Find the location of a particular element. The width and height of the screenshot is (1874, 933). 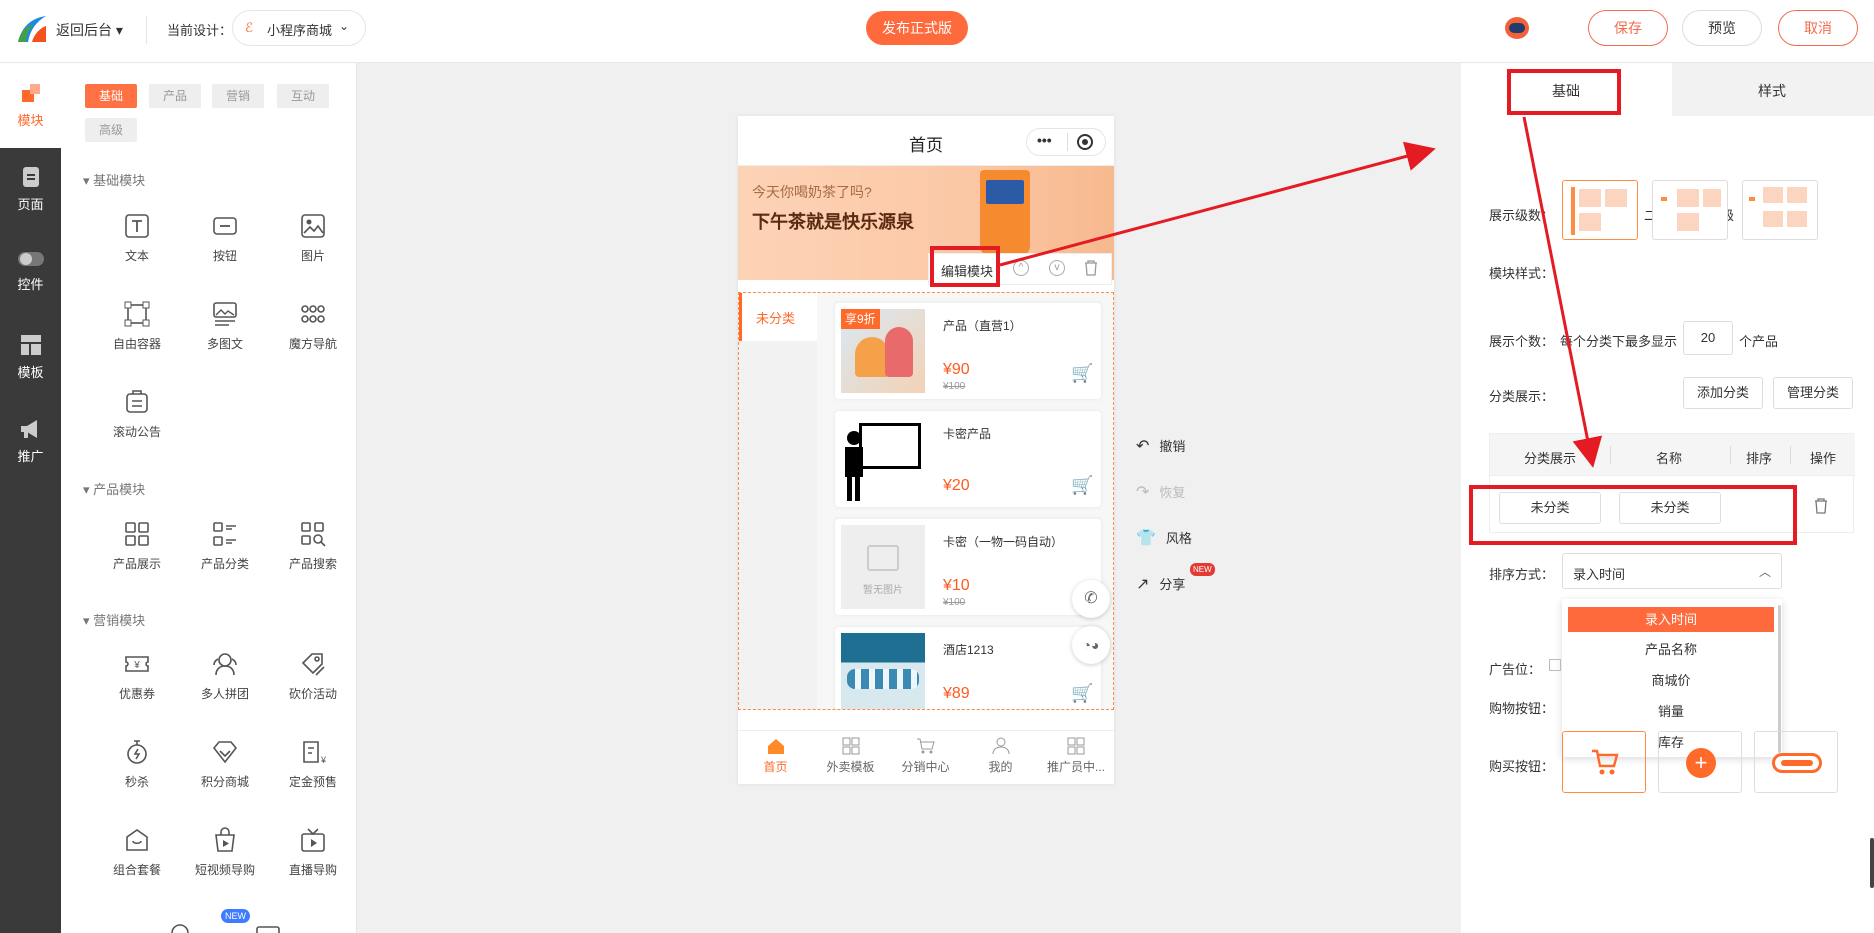

page-scrollbar is located at coordinates (1872, 863).